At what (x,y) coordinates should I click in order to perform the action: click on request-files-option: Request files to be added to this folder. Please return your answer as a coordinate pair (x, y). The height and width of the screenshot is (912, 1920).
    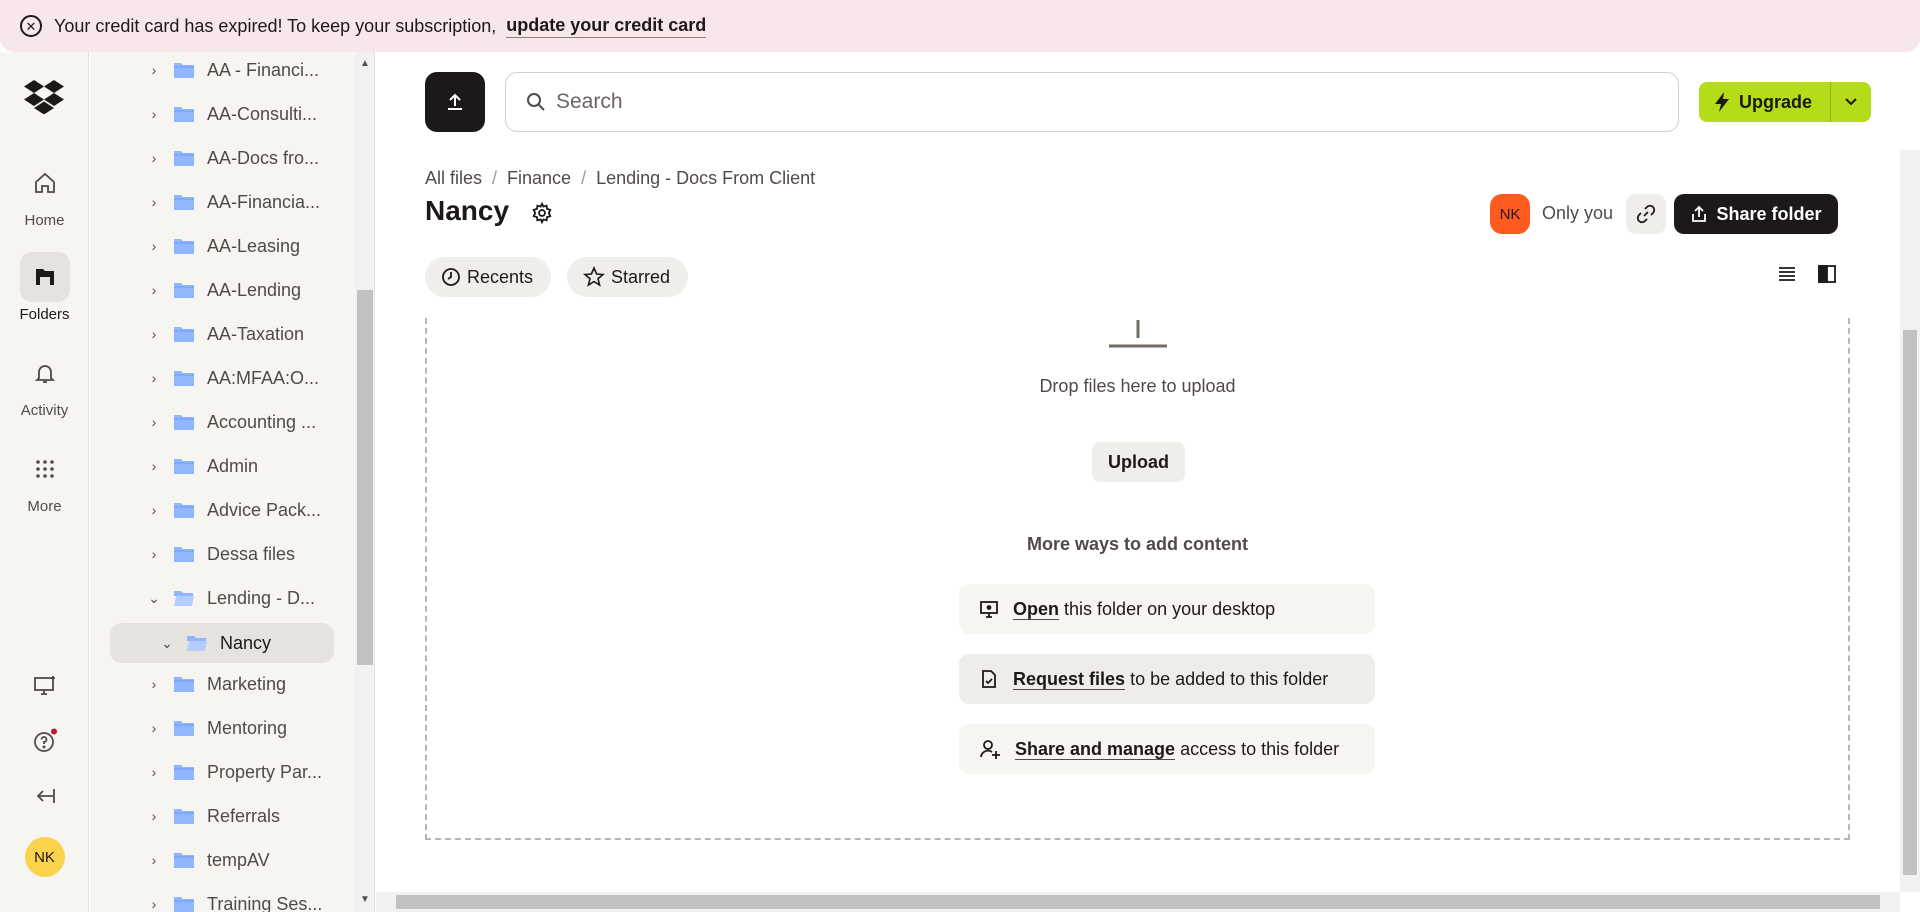
    Looking at the image, I should click on (1167, 679).